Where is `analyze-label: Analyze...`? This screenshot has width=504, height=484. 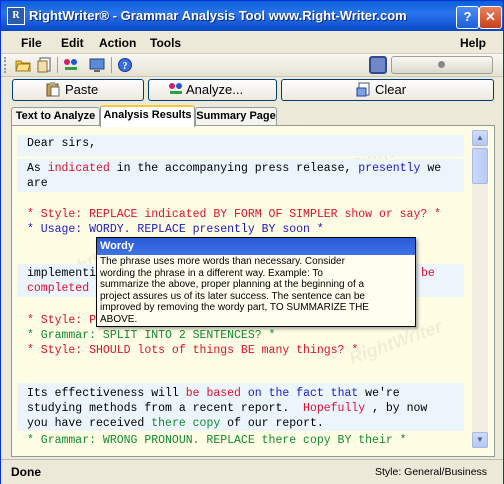 analyze-label: Analyze... is located at coordinates (215, 89).